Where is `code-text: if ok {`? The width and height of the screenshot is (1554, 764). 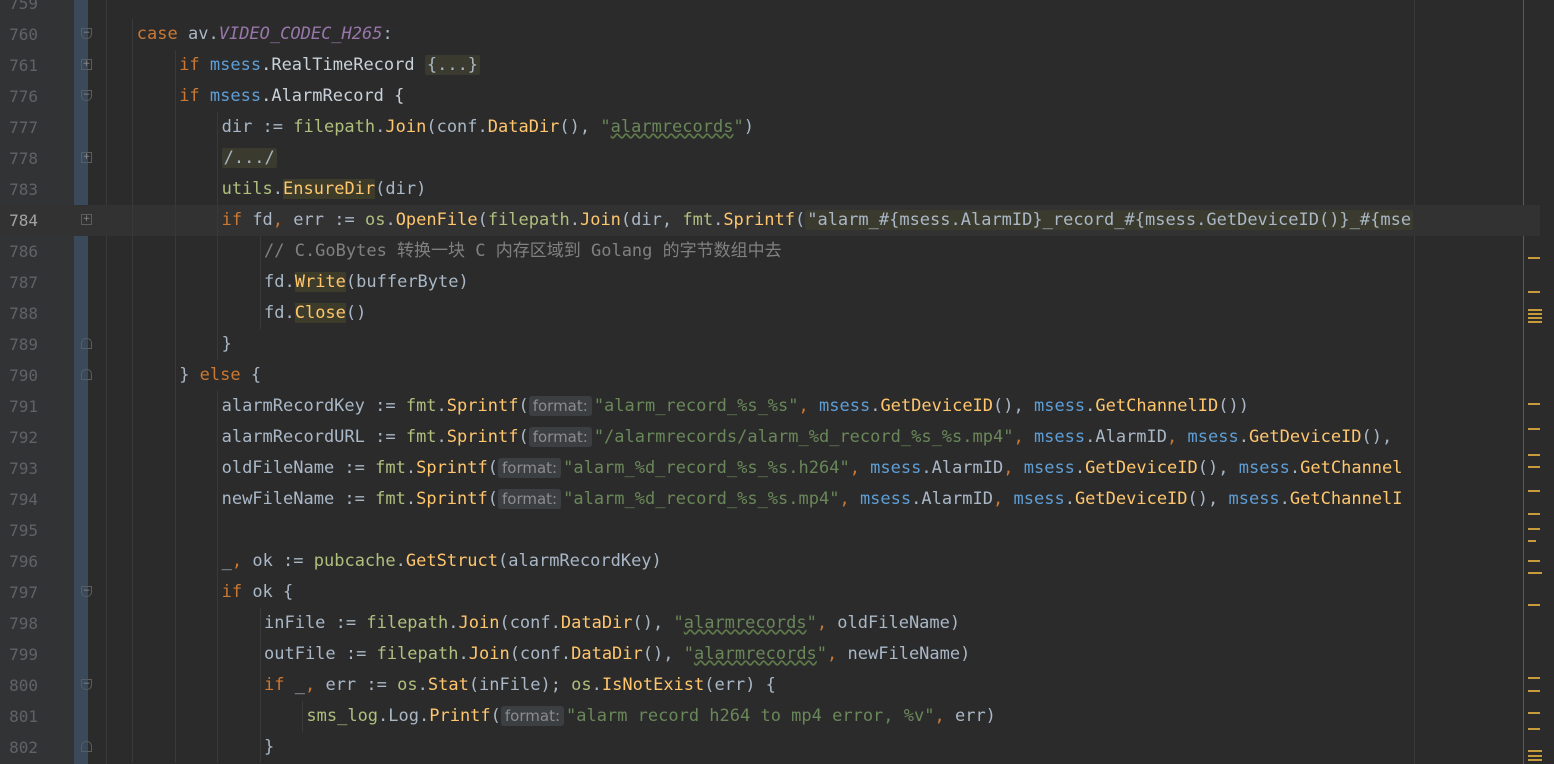 code-text: if ok { is located at coordinates (258, 592).